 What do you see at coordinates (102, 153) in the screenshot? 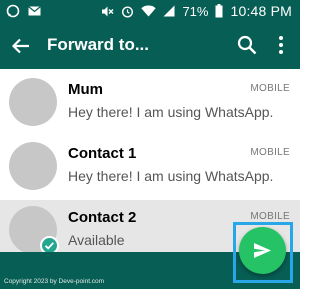
I see `contact-name: Contact 1` at bounding box center [102, 153].